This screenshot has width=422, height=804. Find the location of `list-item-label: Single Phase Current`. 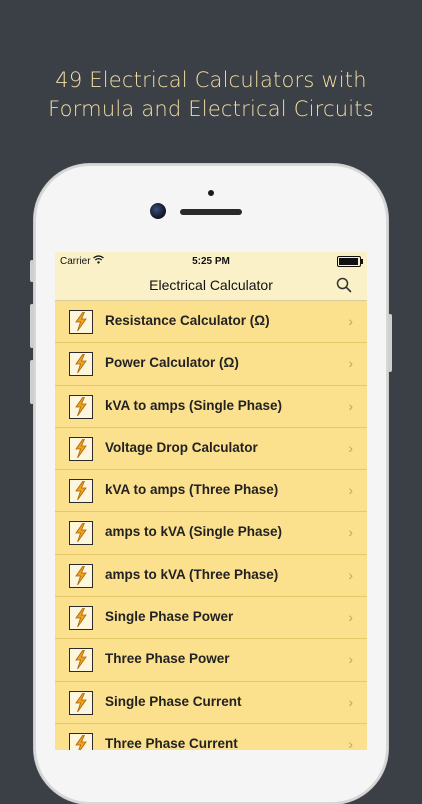

list-item-label: Single Phase Current is located at coordinates (173, 701).